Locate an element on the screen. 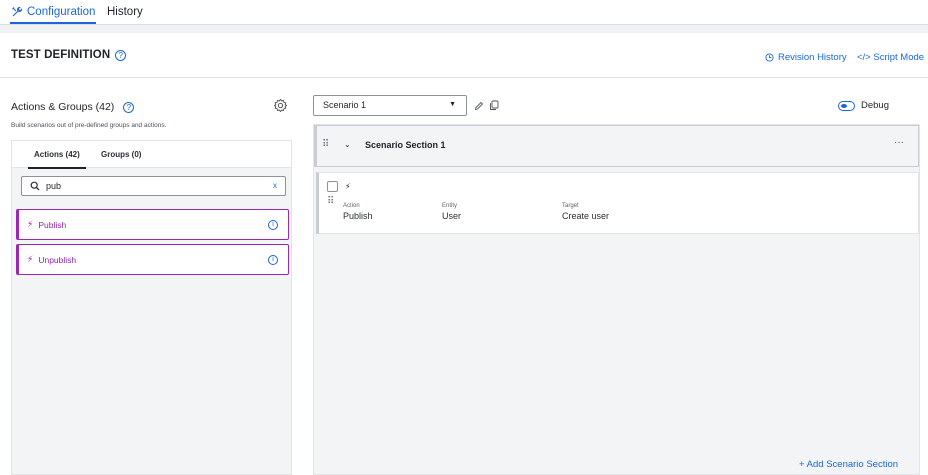 Image resolution: width=928 pixels, height=475 pixels. script-mode-label: </> Script Mode is located at coordinates (891, 57).